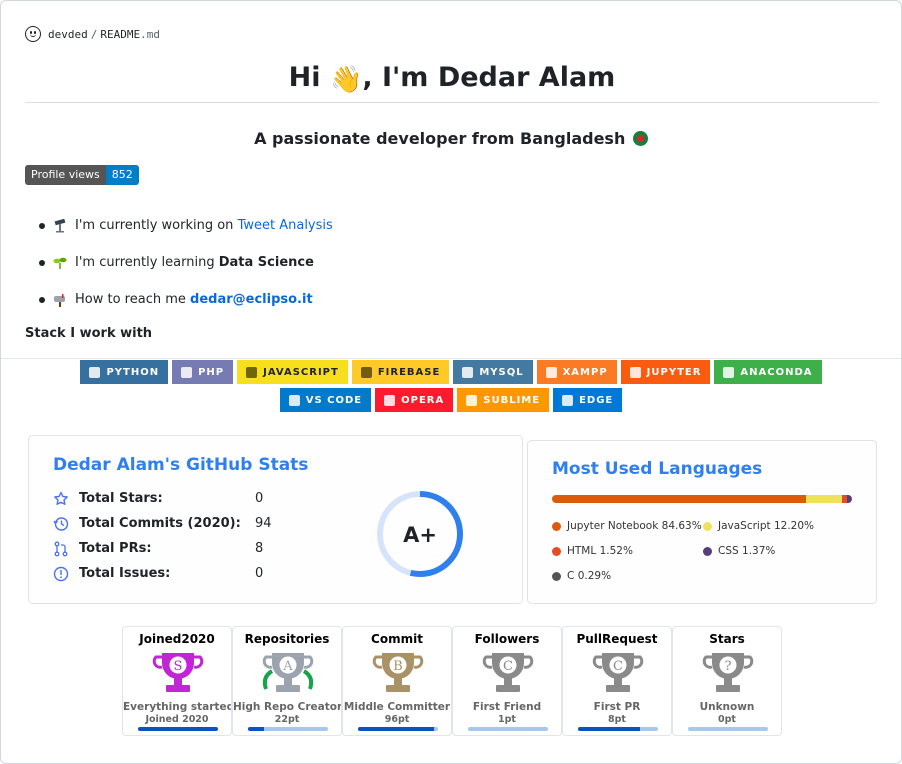  What do you see at coordinates (512, 400) in the screenshot?
I see `badge-label: SUBLIME` at bounding box center [512, 400].